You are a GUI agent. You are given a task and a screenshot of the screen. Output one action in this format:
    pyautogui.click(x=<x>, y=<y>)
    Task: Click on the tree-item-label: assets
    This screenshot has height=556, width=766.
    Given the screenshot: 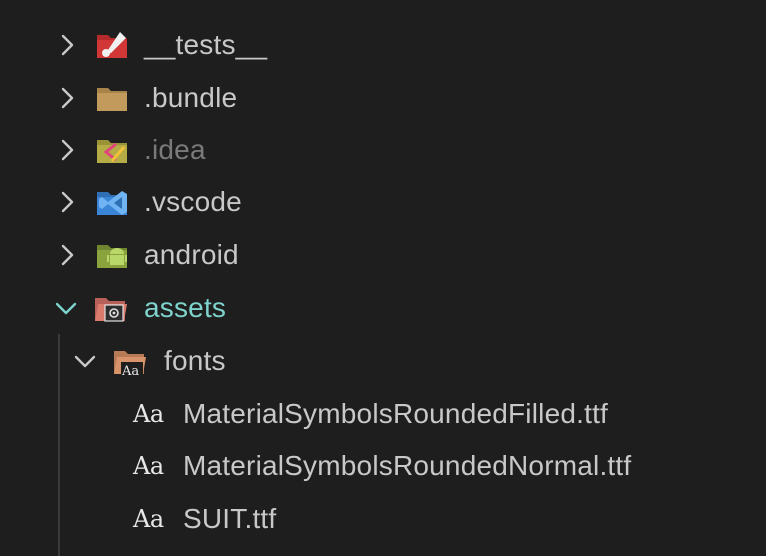 What is the action you would take?
    pyautogui.click(x=185, y=307)
    